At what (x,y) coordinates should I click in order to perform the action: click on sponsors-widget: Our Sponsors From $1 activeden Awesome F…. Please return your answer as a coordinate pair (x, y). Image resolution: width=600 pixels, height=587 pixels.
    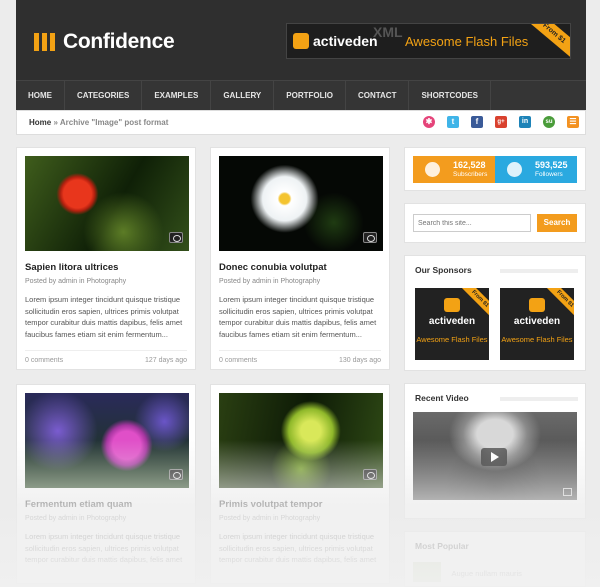
    Looking at the image, I should click on (495, 313).